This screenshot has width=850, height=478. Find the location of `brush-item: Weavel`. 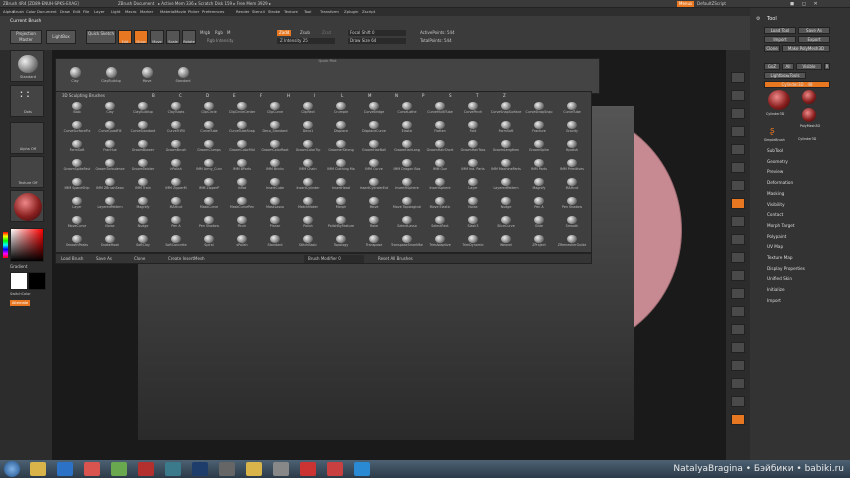

brush-item: Weavel is located at coordinates (506, 241).